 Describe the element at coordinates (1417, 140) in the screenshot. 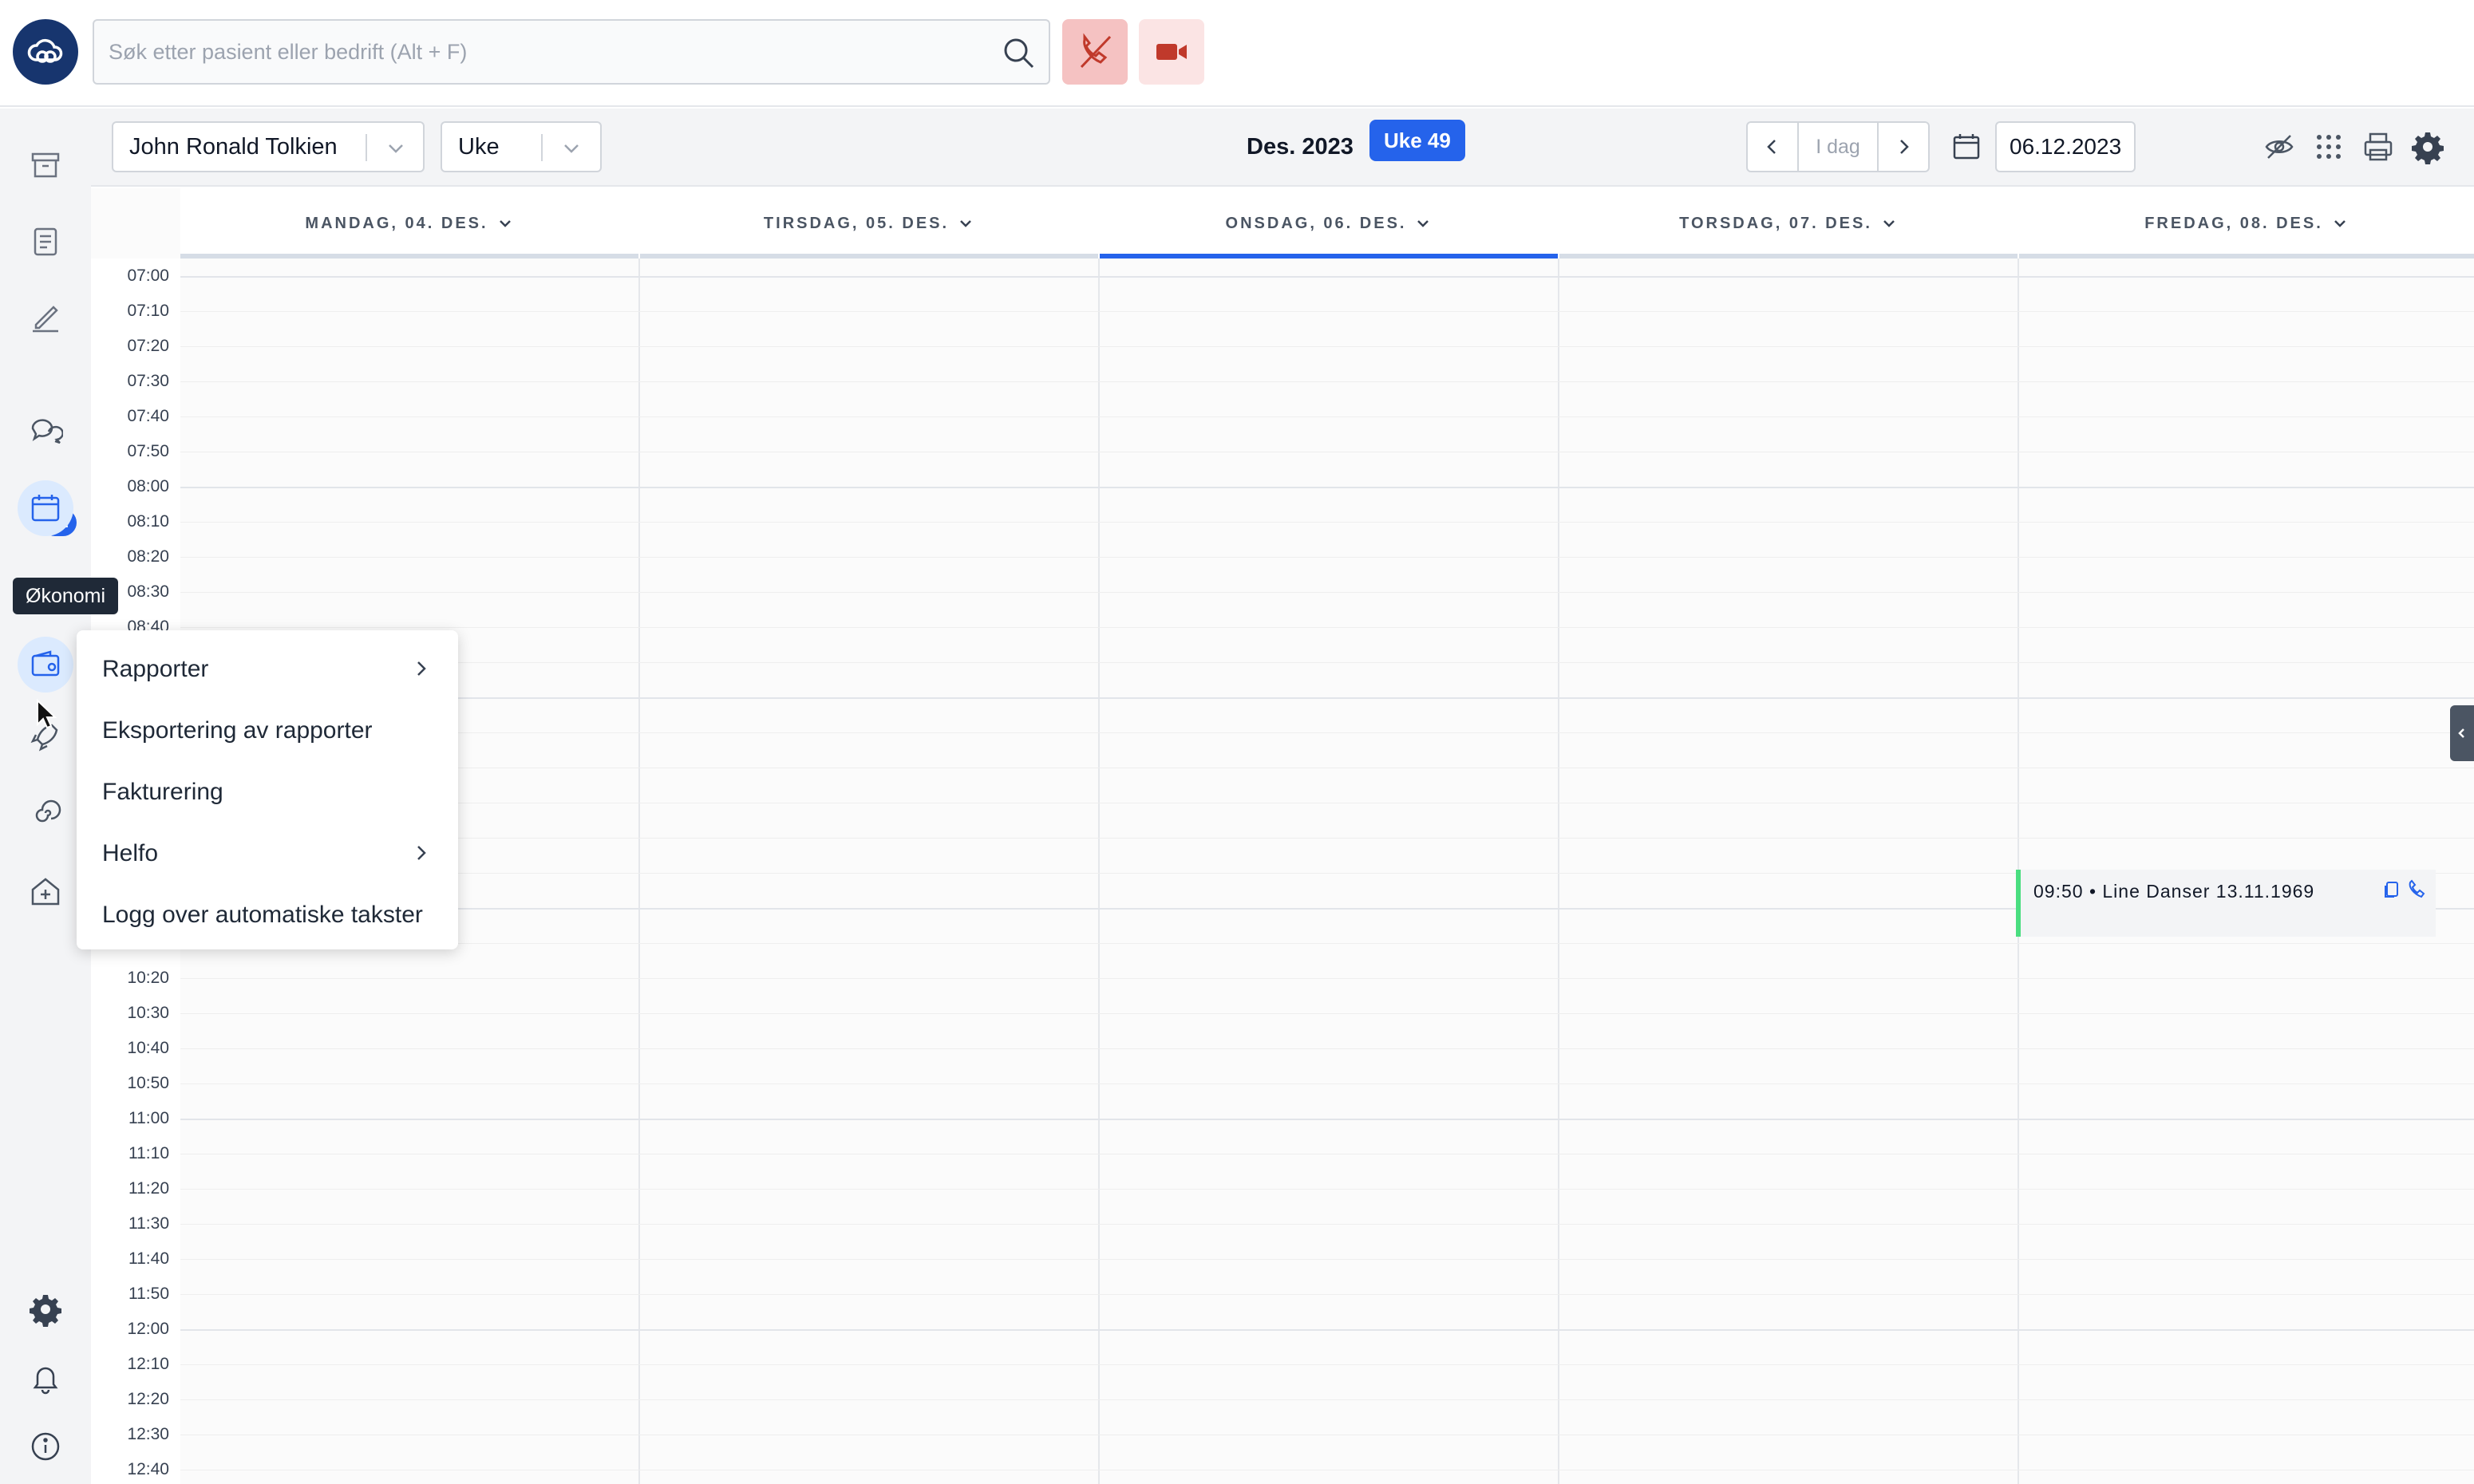

I see `week-badge: Uke 49` at that location.